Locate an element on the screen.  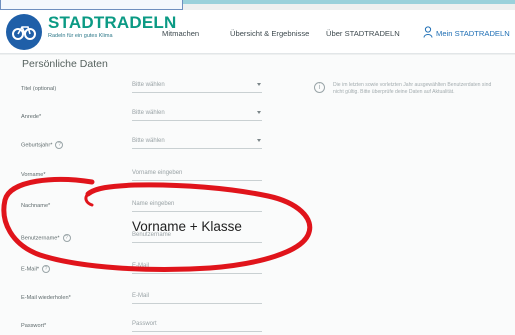
label-anrede: Anrede* is located at coordinates (31, 117).